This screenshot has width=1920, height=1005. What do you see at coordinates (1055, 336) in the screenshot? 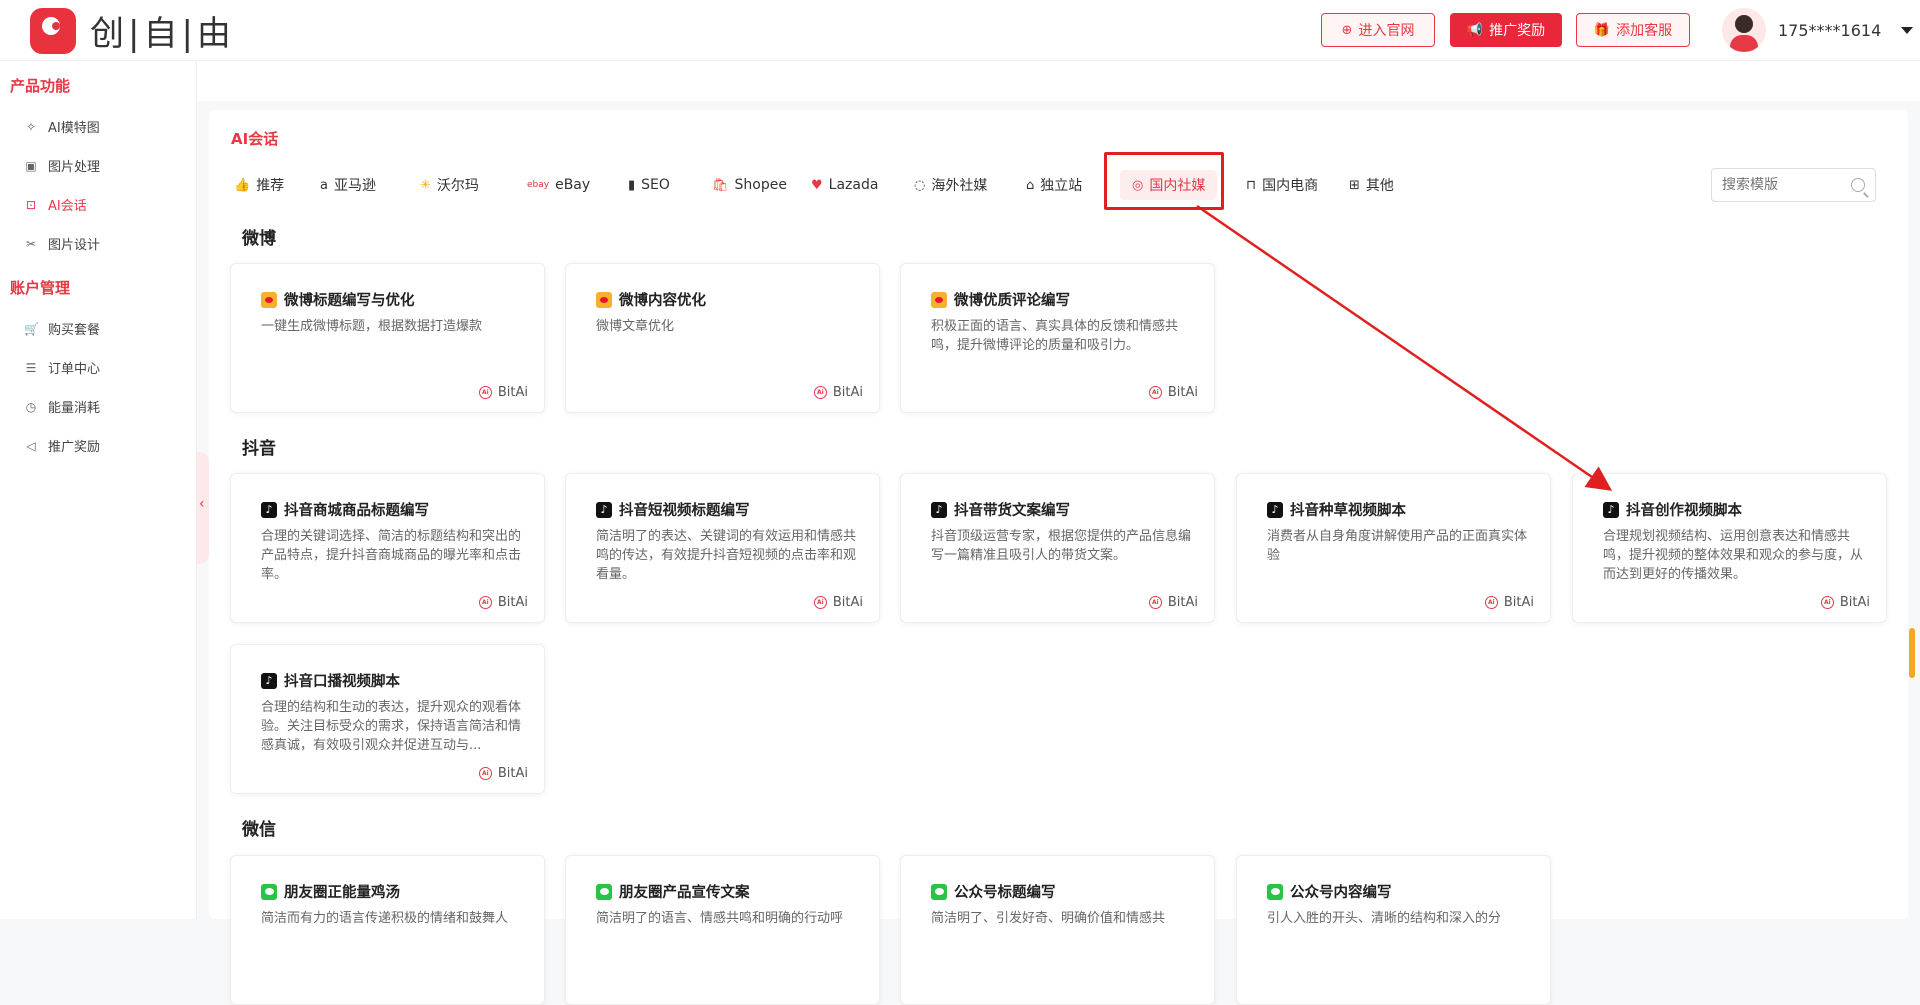
I see `card-description: 积极正面的语言、真实具体的反馈和情感共鸣，提升微博评论的质量和吸引力。` at bounding box center [1055, 336].